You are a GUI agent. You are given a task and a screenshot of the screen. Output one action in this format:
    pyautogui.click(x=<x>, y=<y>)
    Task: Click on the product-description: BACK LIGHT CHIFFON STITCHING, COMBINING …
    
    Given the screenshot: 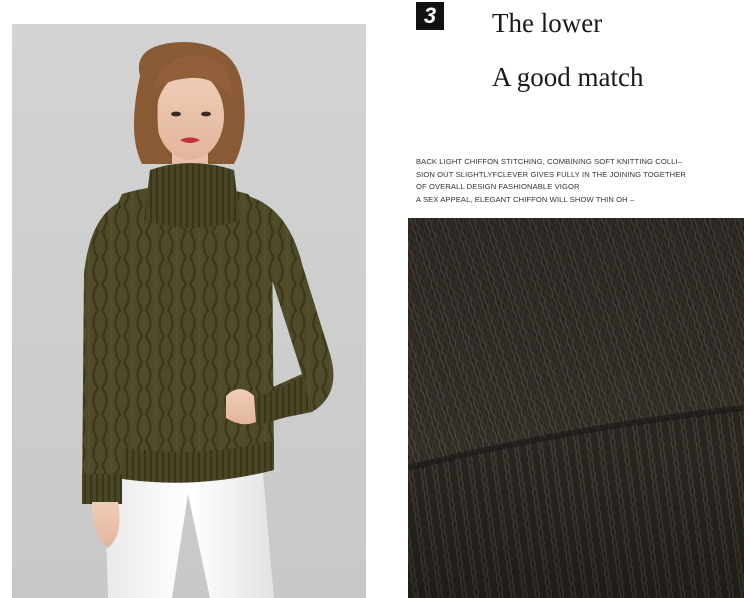 What is the action you would take?
    pyautogui.click(x=566, y=181)
    